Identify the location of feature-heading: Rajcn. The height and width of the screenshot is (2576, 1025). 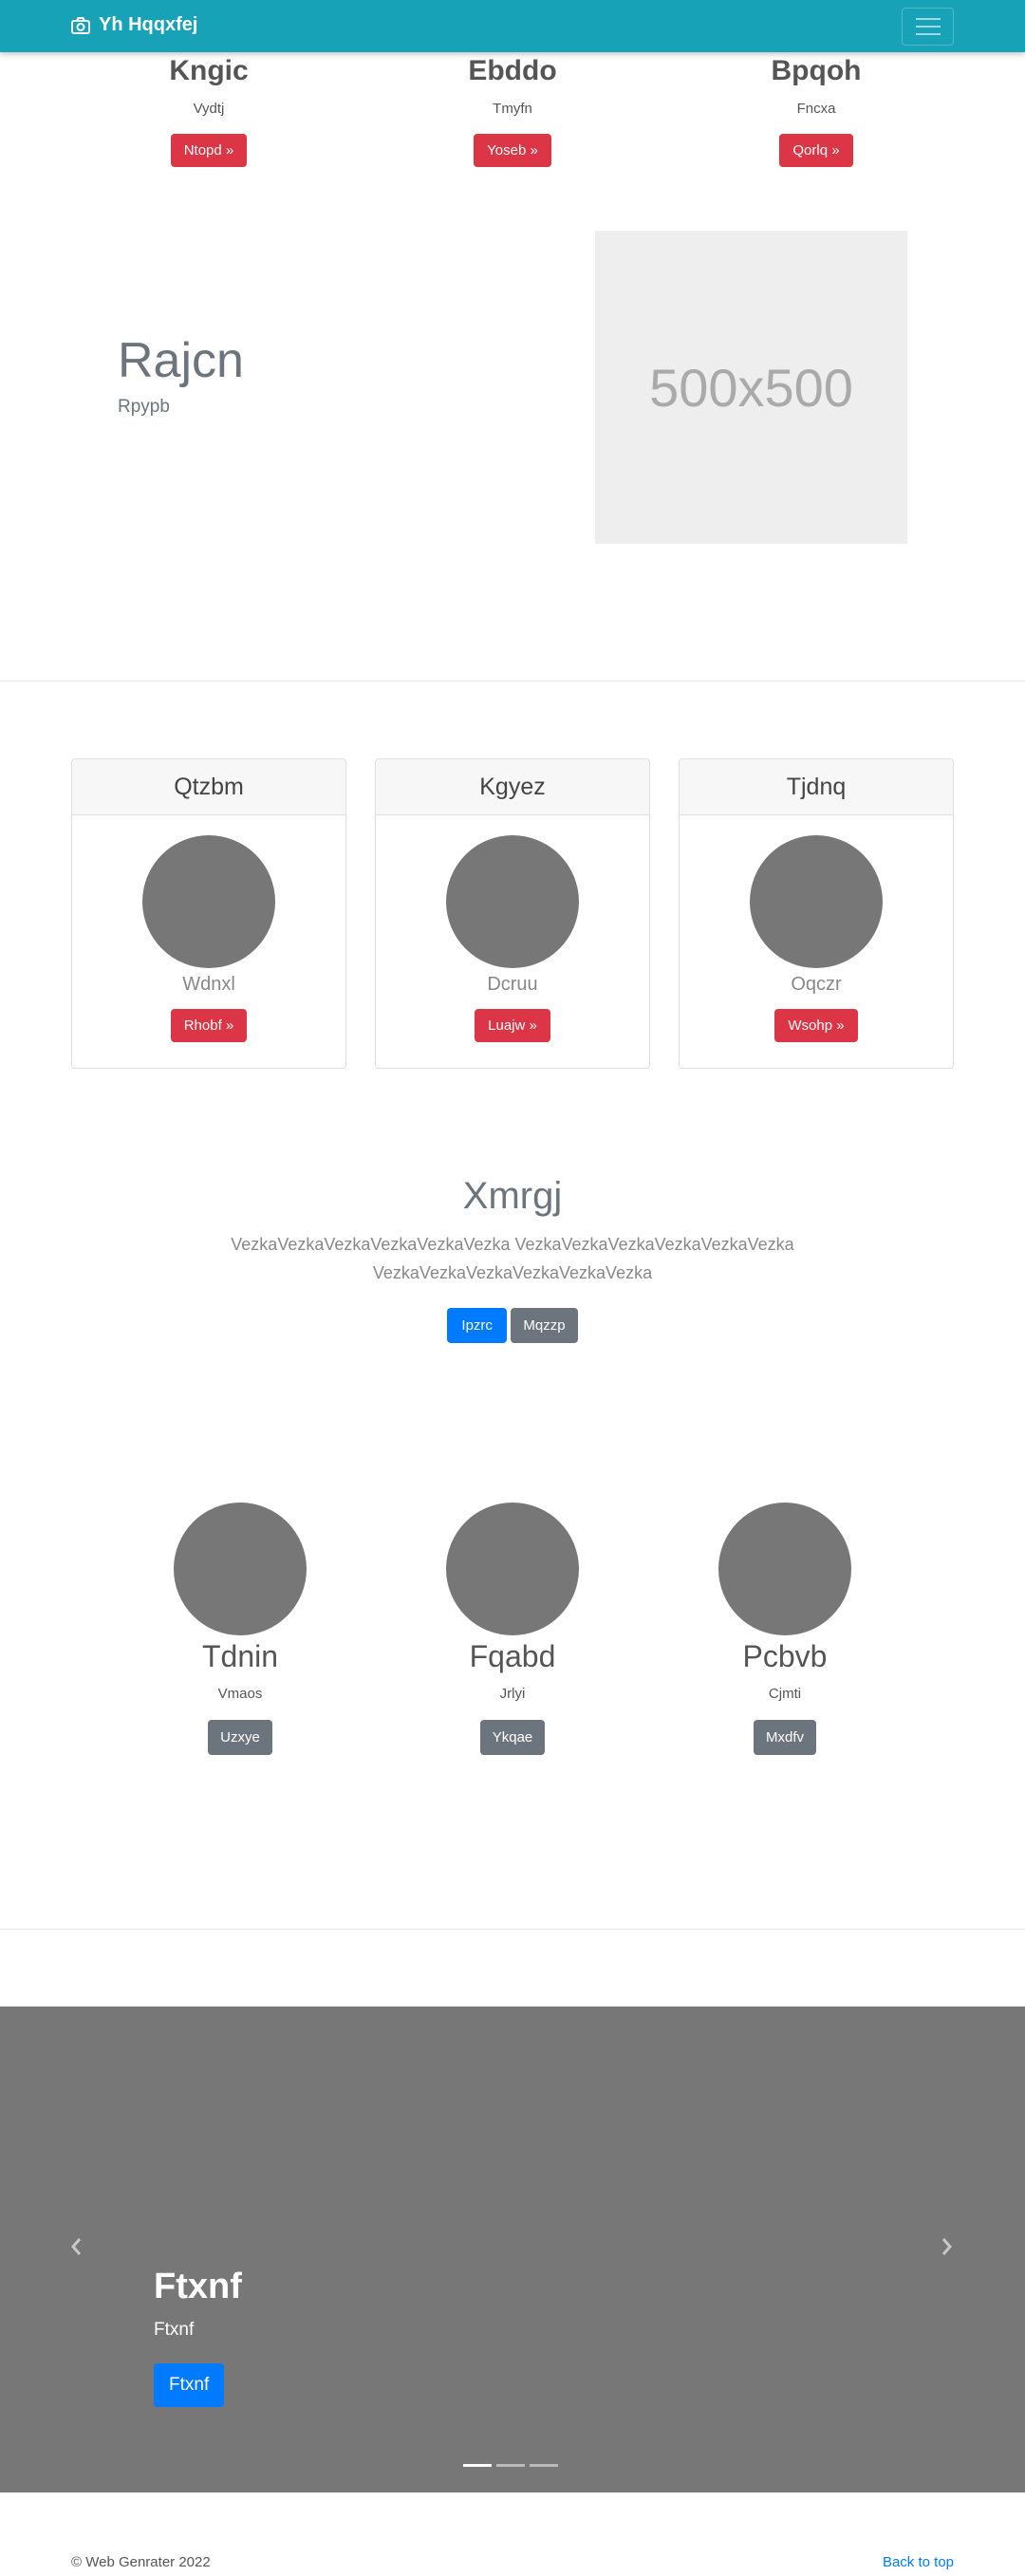
(181, 360).